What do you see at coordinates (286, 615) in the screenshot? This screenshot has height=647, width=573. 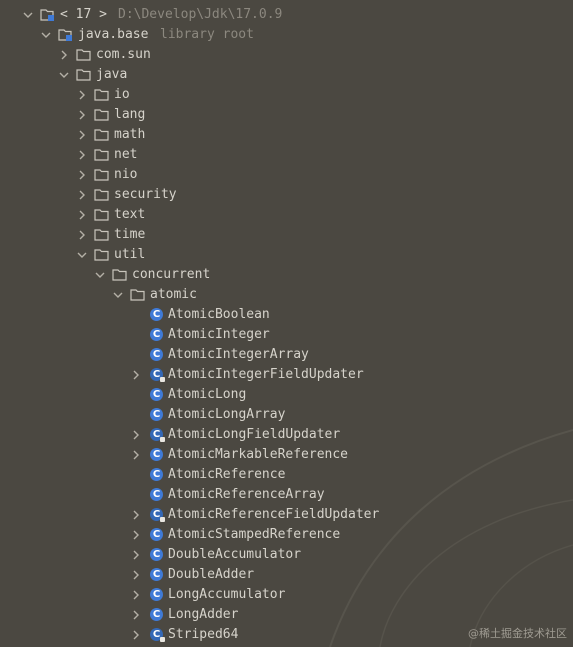 I see `tree-node-class: C LongAdder` at bounding box center [286, 615].